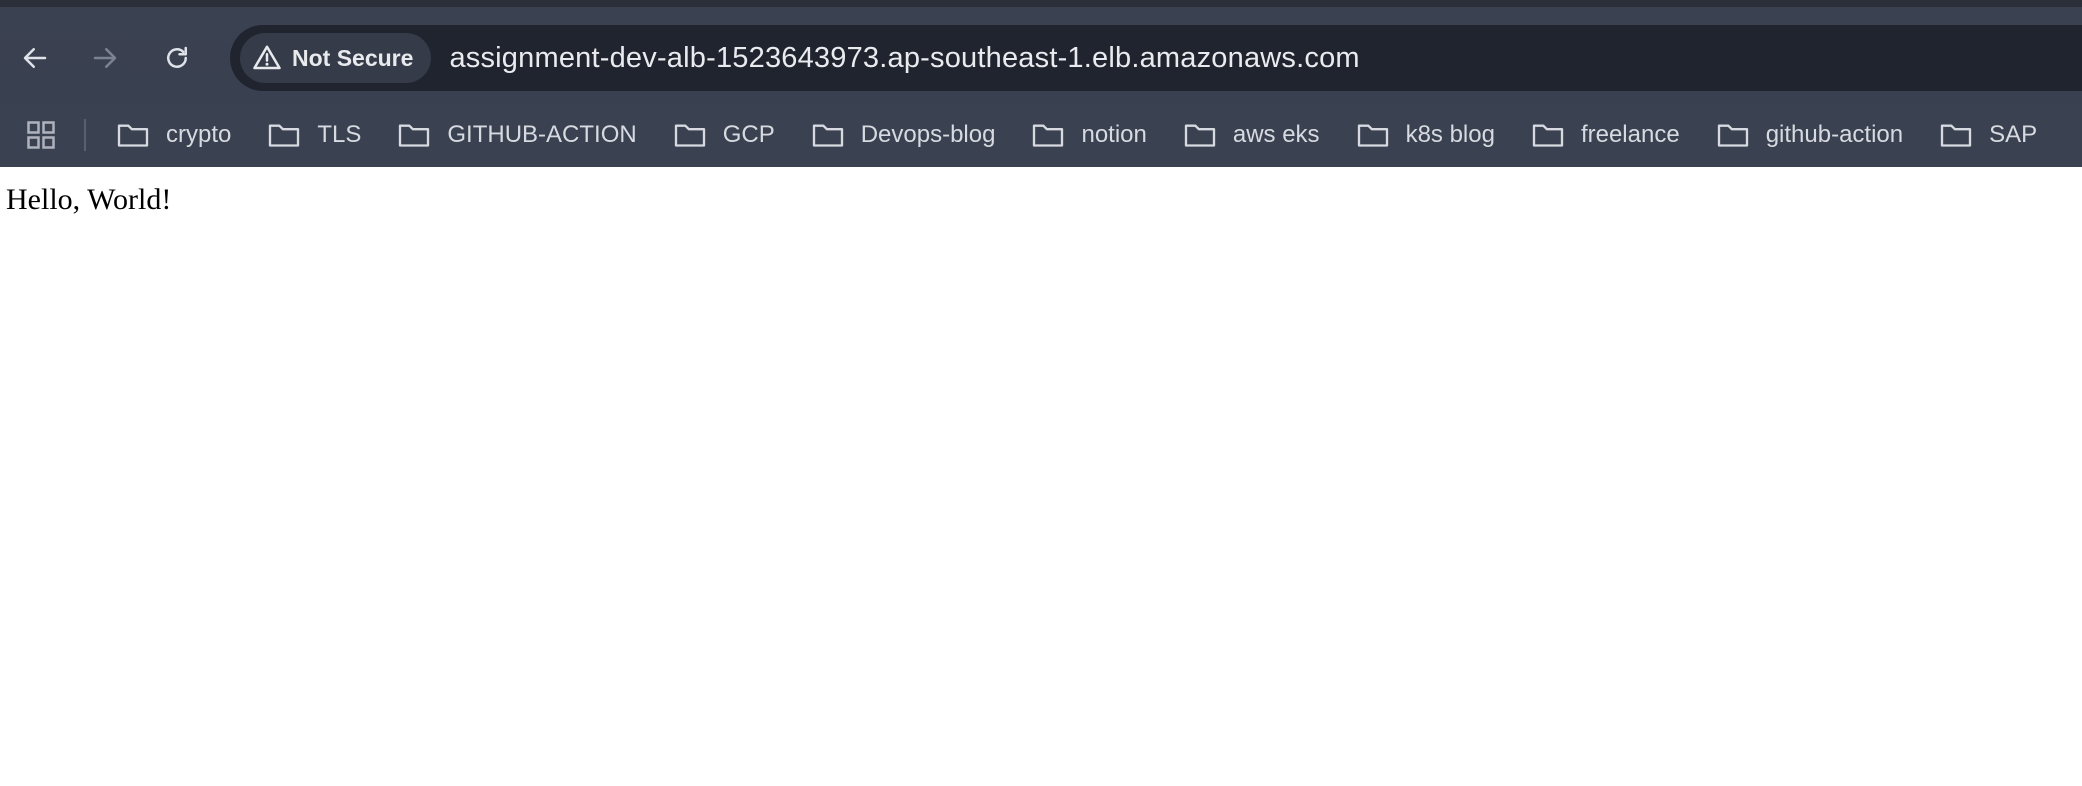  I want to click on bookmark-label: notion, so click(1114, 134).